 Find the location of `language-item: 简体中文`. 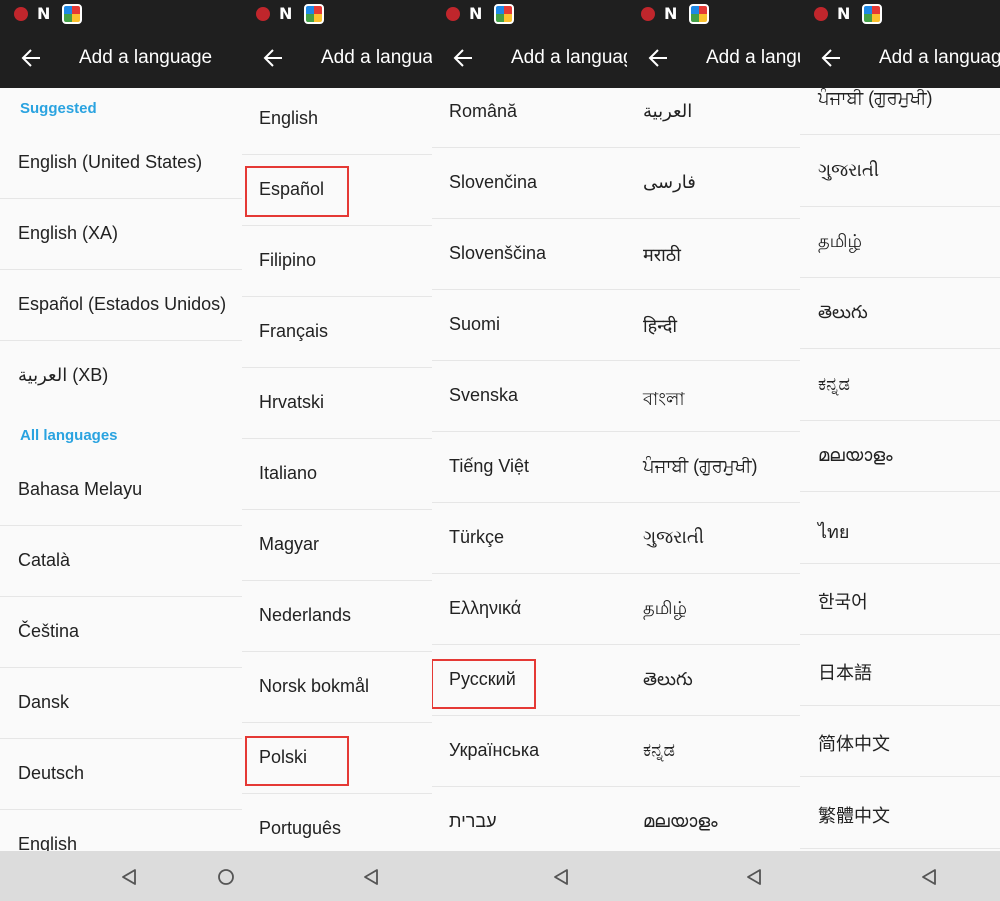

language-item: 简体中文 is located at coordinates (900, 741).